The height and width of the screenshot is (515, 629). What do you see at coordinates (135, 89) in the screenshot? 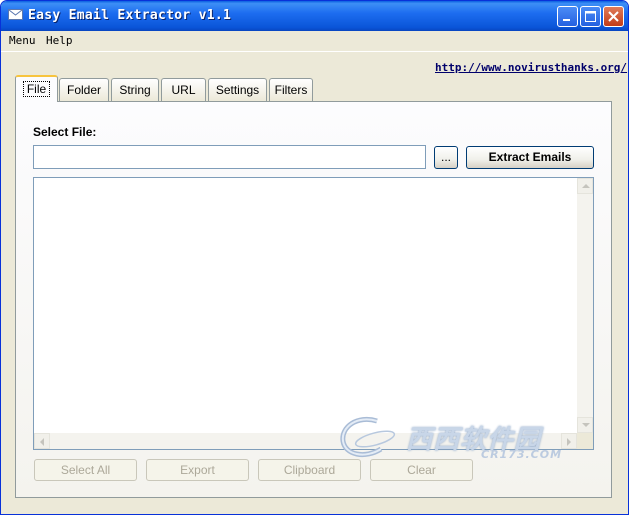
I see `tab-string: String` at bounding box center [135, 89].